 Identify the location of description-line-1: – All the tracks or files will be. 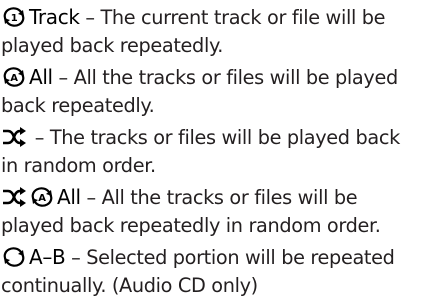
(219, 197).